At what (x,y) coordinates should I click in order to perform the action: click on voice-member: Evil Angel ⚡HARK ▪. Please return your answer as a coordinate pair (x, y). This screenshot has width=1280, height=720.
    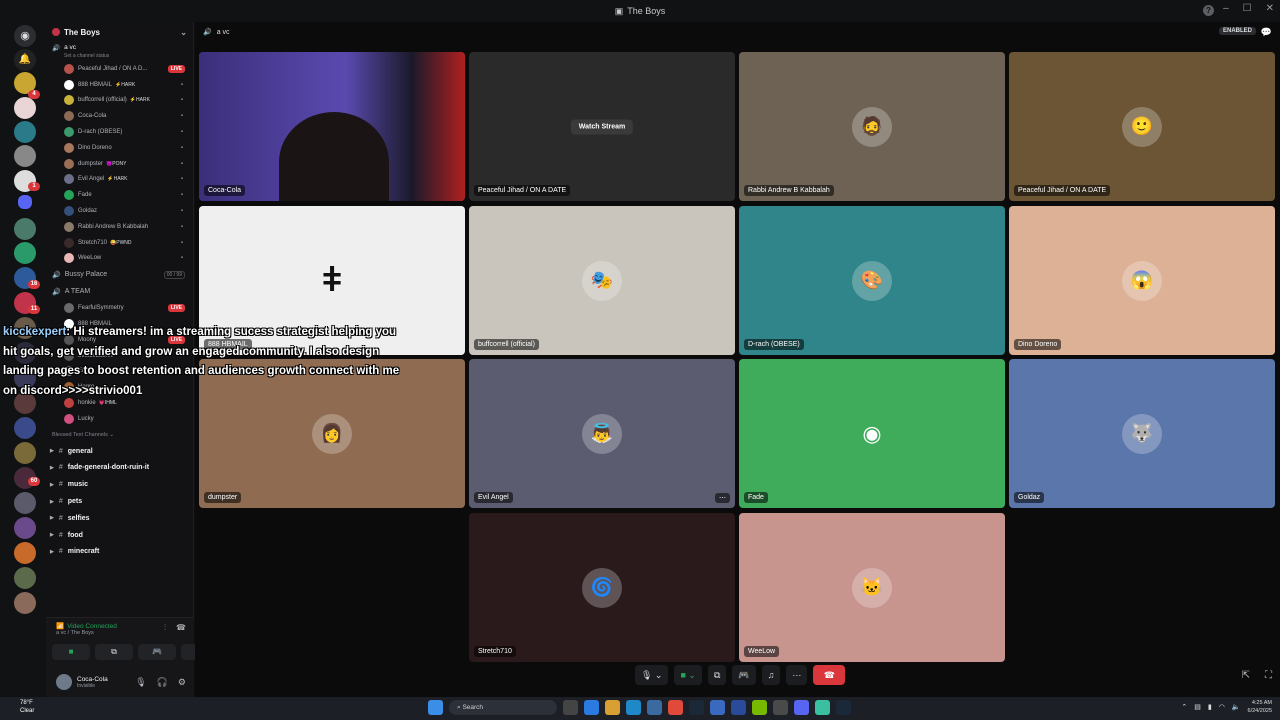
    Looking at the image, I should click on (119, 180).